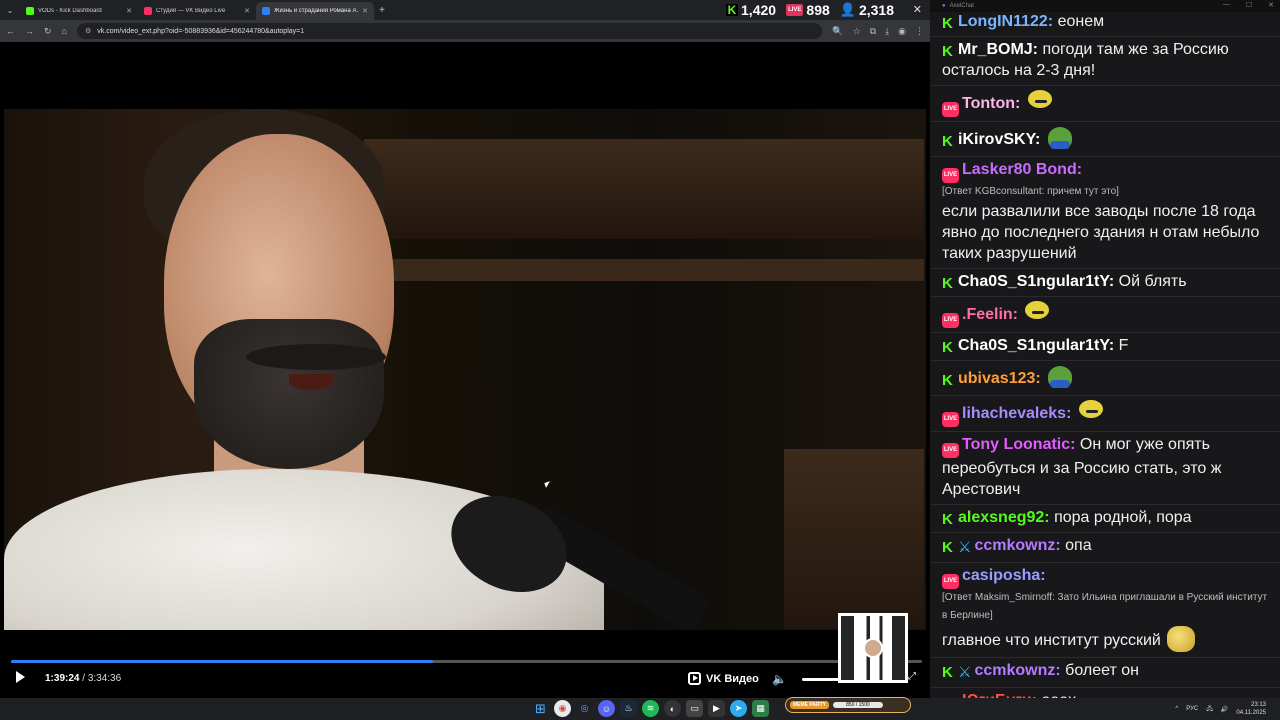 Image resolution: width=1280 pixels, height=720 pixels. What do you see at coordinates (1105, 692) in the screenshot?
I see `chat-message: LIVEЮгиБуги: ааах` at bounding box center [1105, 692].